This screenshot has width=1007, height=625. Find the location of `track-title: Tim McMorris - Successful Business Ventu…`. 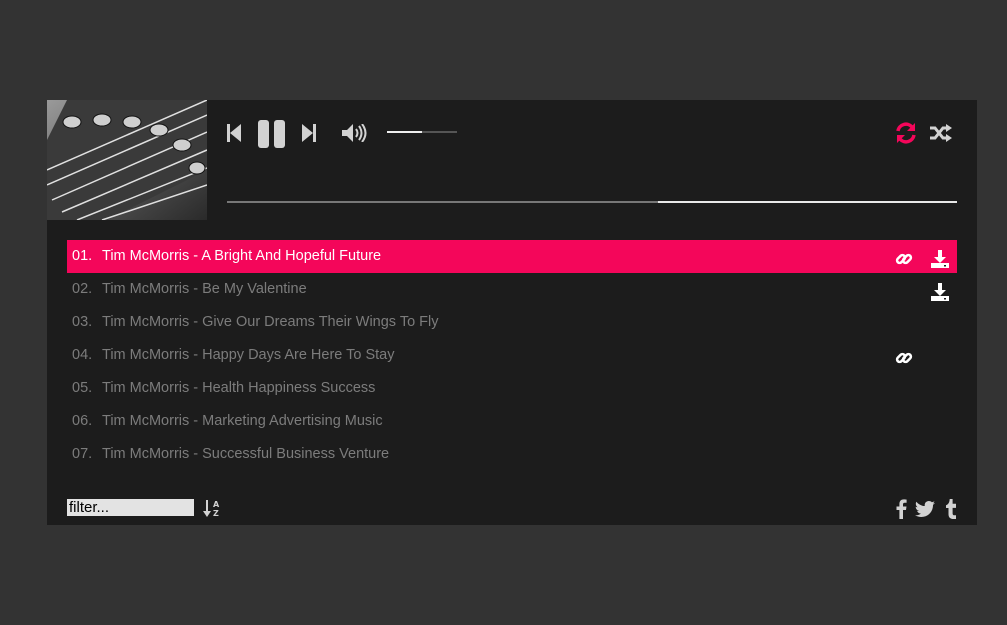

track-title: Tim McMorris - Successful Business Ventu… is located at coordinates (246, 454).